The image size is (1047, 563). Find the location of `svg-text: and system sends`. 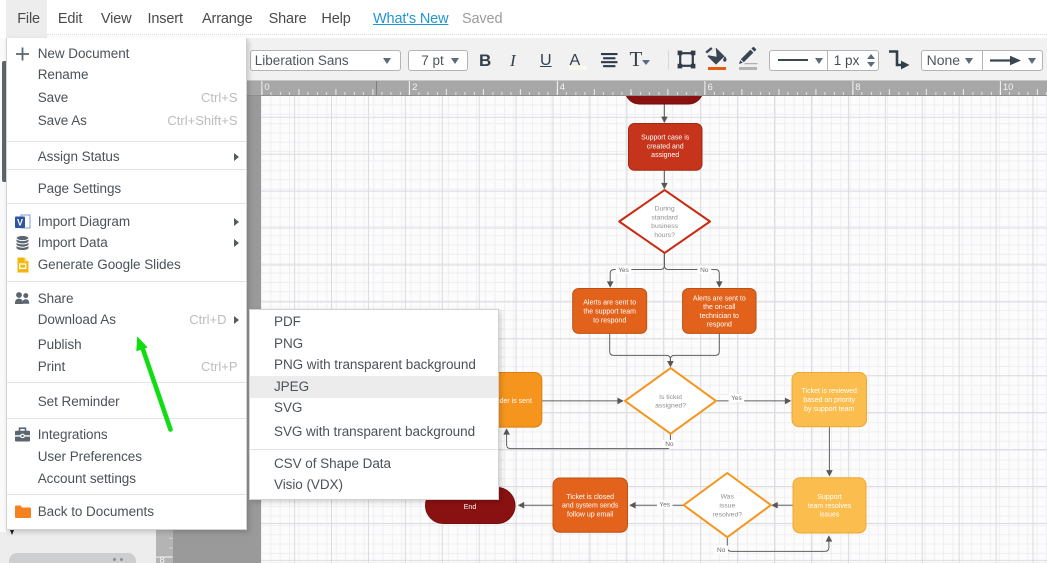

svg-text: and system sends is located at coordinates (590, 506).